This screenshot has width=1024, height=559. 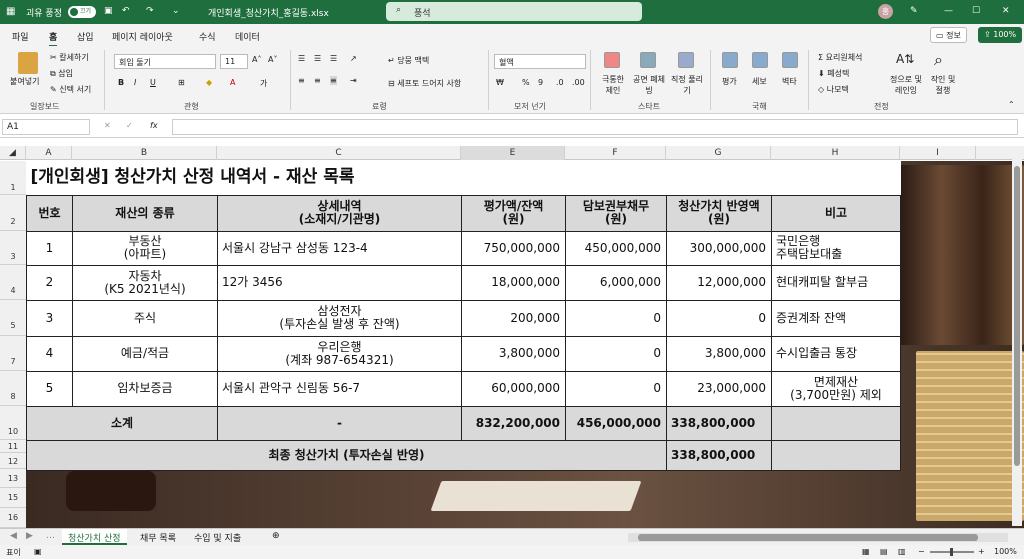 I want to click on cell-note: 현대캐피탈 할부금, so click(x=836, y=282).